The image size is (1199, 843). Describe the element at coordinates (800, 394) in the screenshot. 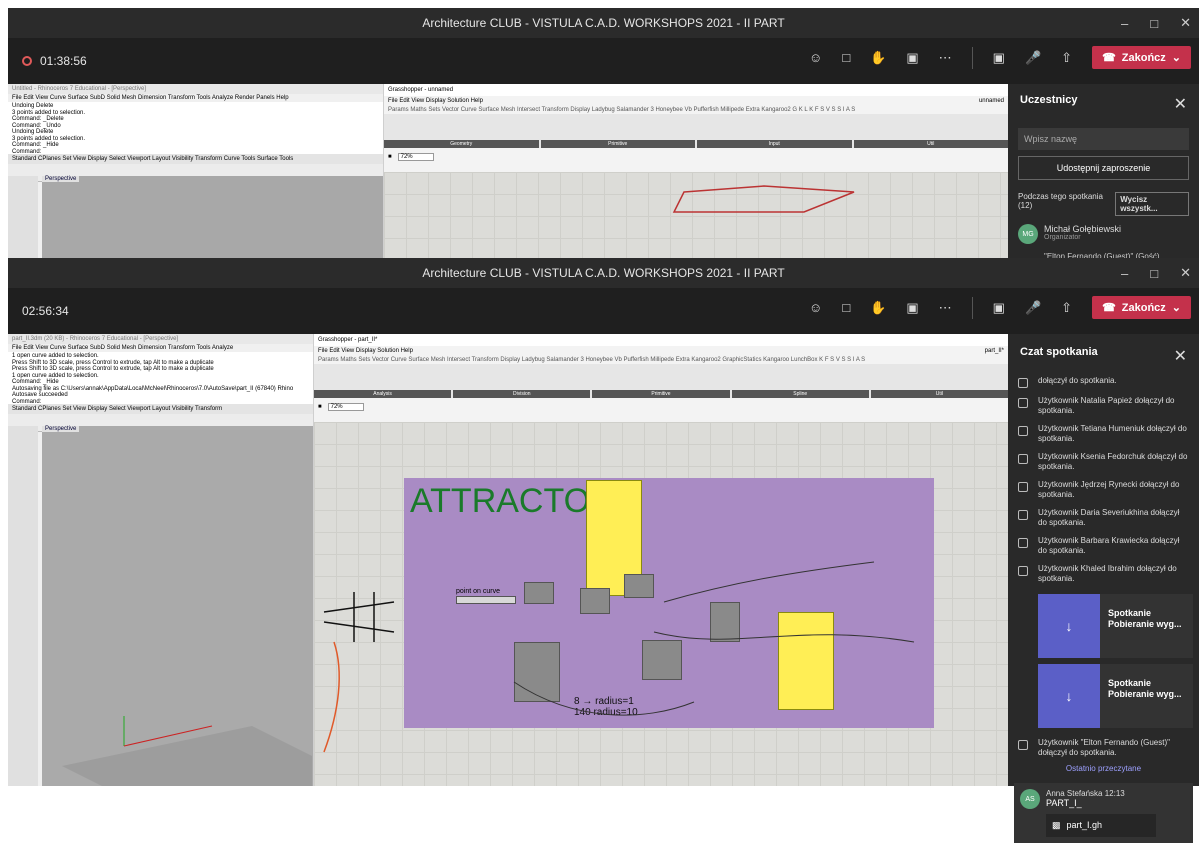

I see `gh-group-label: Spline` at that location.